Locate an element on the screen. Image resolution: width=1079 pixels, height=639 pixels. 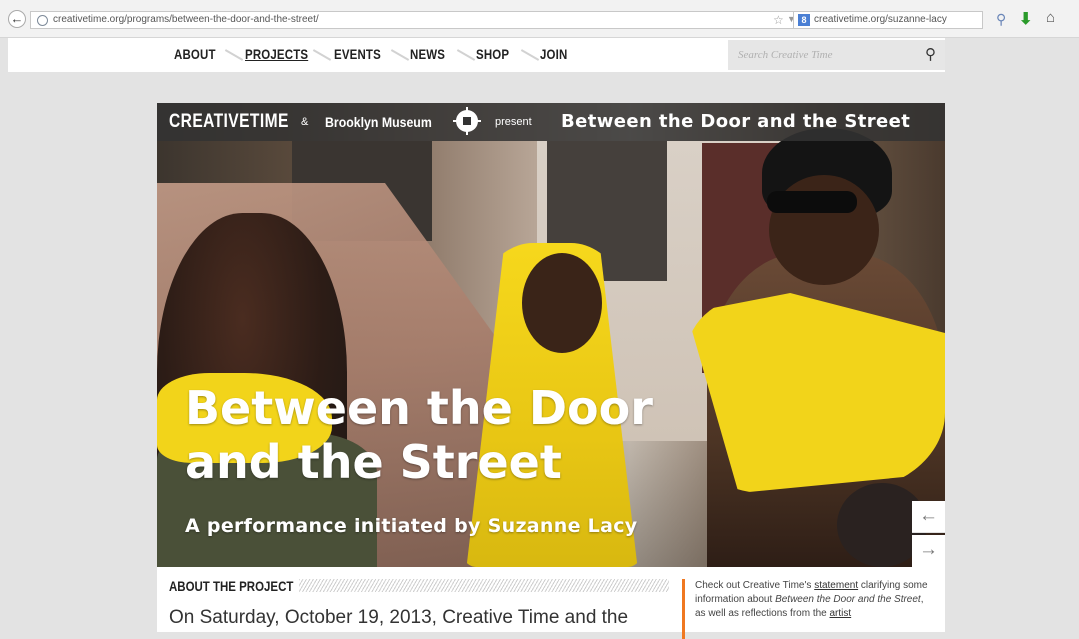
nav-events: EVENTS is located at coordinates (357, 54).